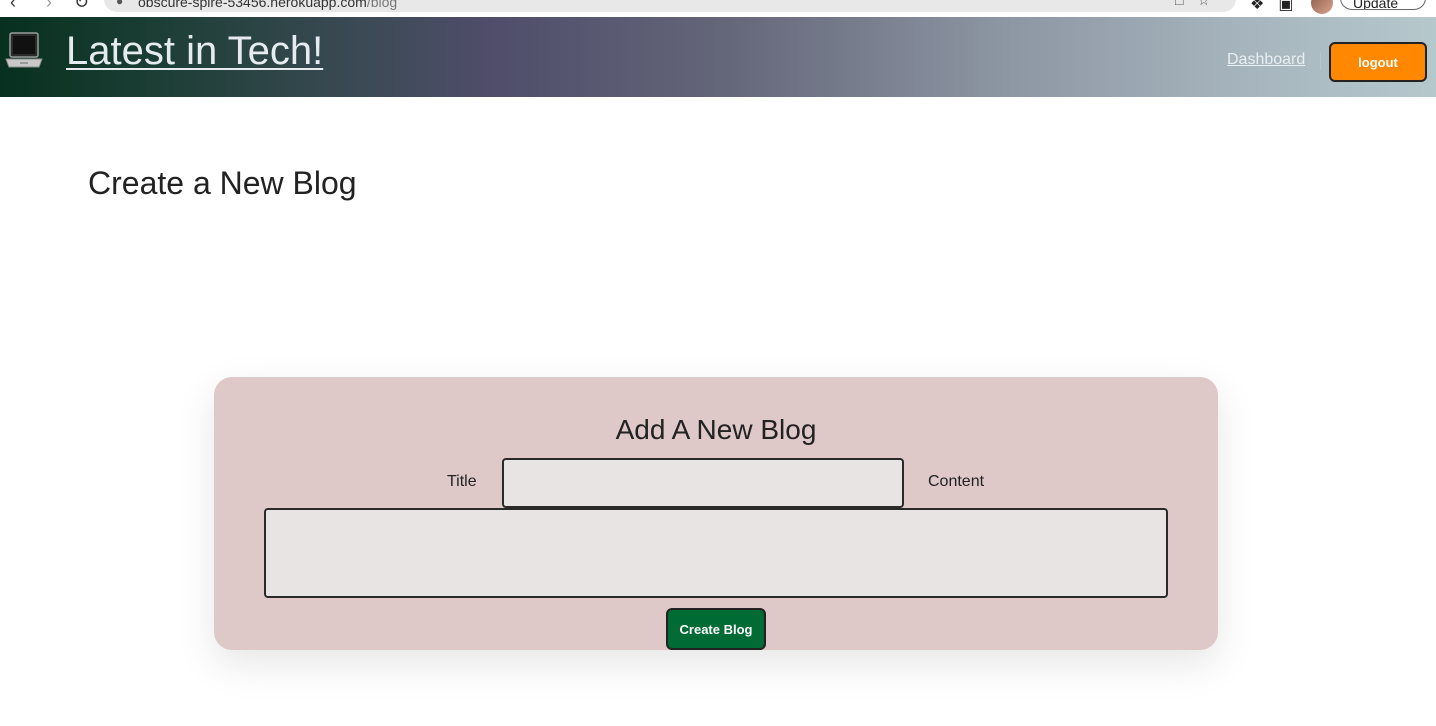 The height and width of the screenshot is (726, 1436). Describe the element at coordinates (1210, 4) in the screenshot. I see `bookmark-star-icon: ☆` at that location.